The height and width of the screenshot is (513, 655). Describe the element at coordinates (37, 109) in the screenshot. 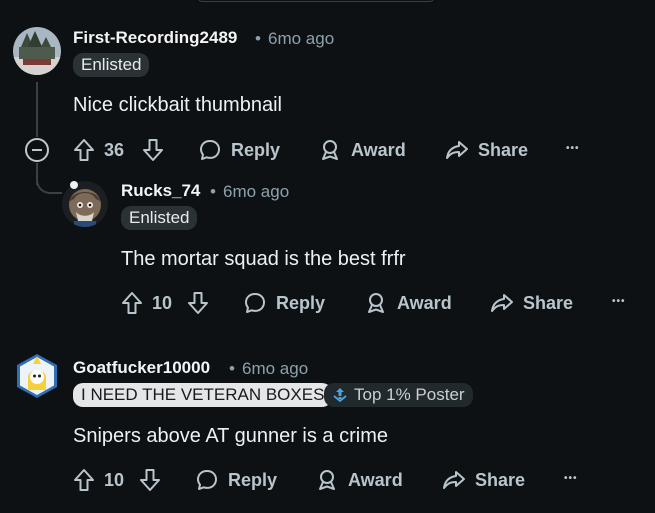

I see `thread-line` at that location.